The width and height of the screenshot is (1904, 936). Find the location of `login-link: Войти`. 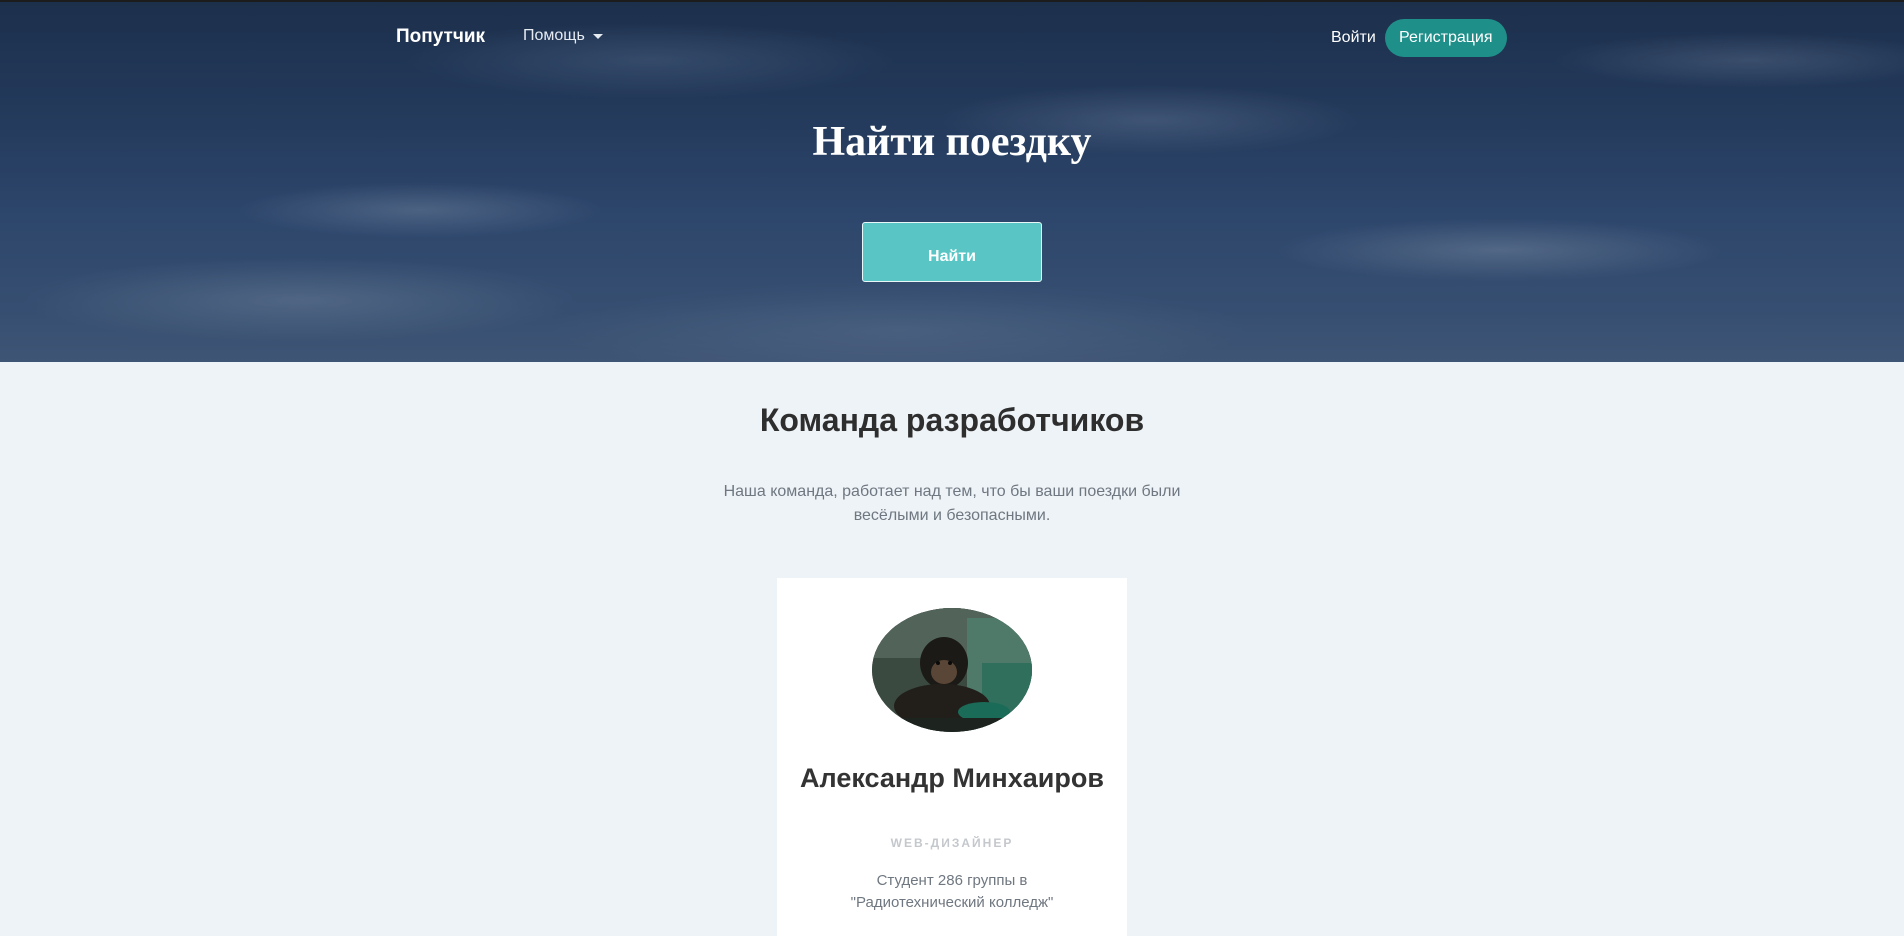

login-link: Войти is located at coordinates (1353, 38).